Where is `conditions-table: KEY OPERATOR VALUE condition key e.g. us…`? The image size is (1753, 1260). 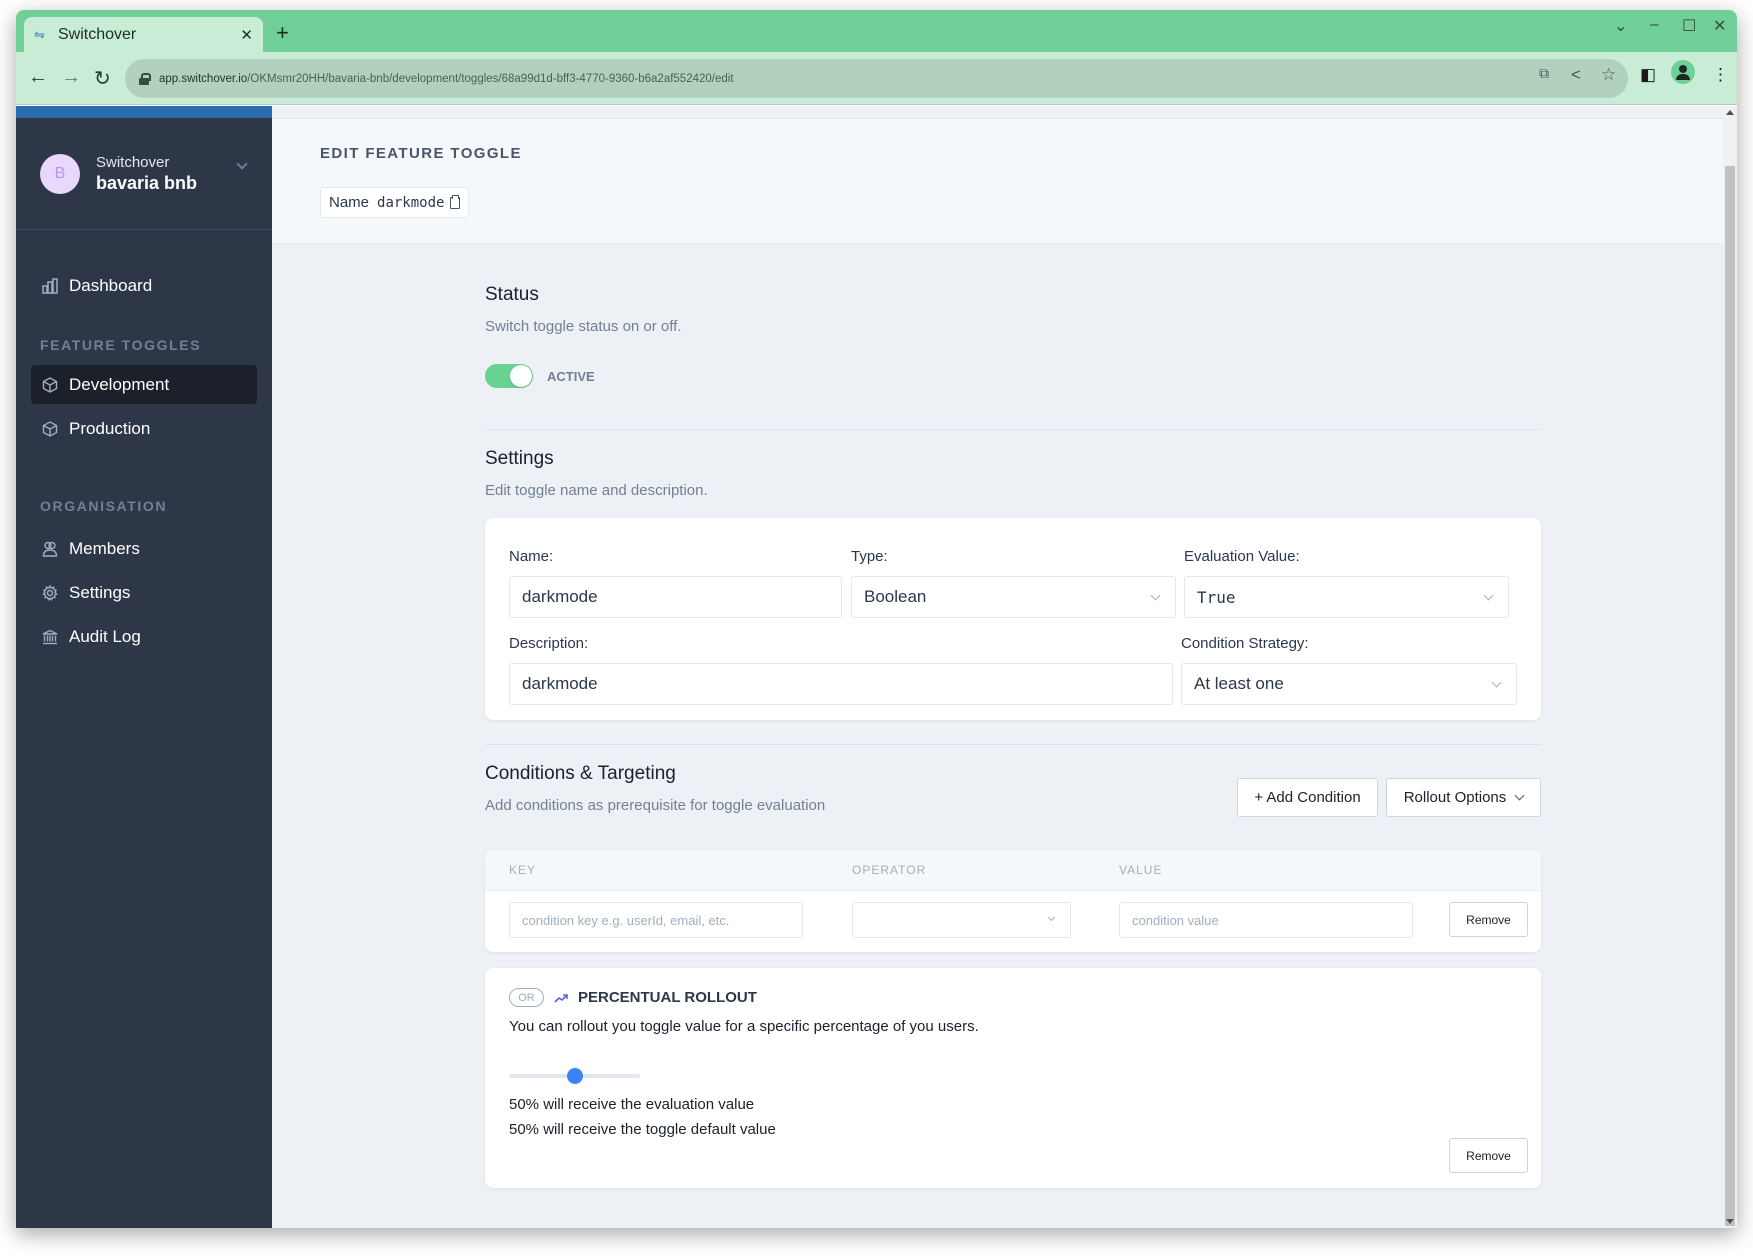
conditions-table: KEY OPERATOR VALUE condition key e.g. us… is located at coordinates (1013, 901).